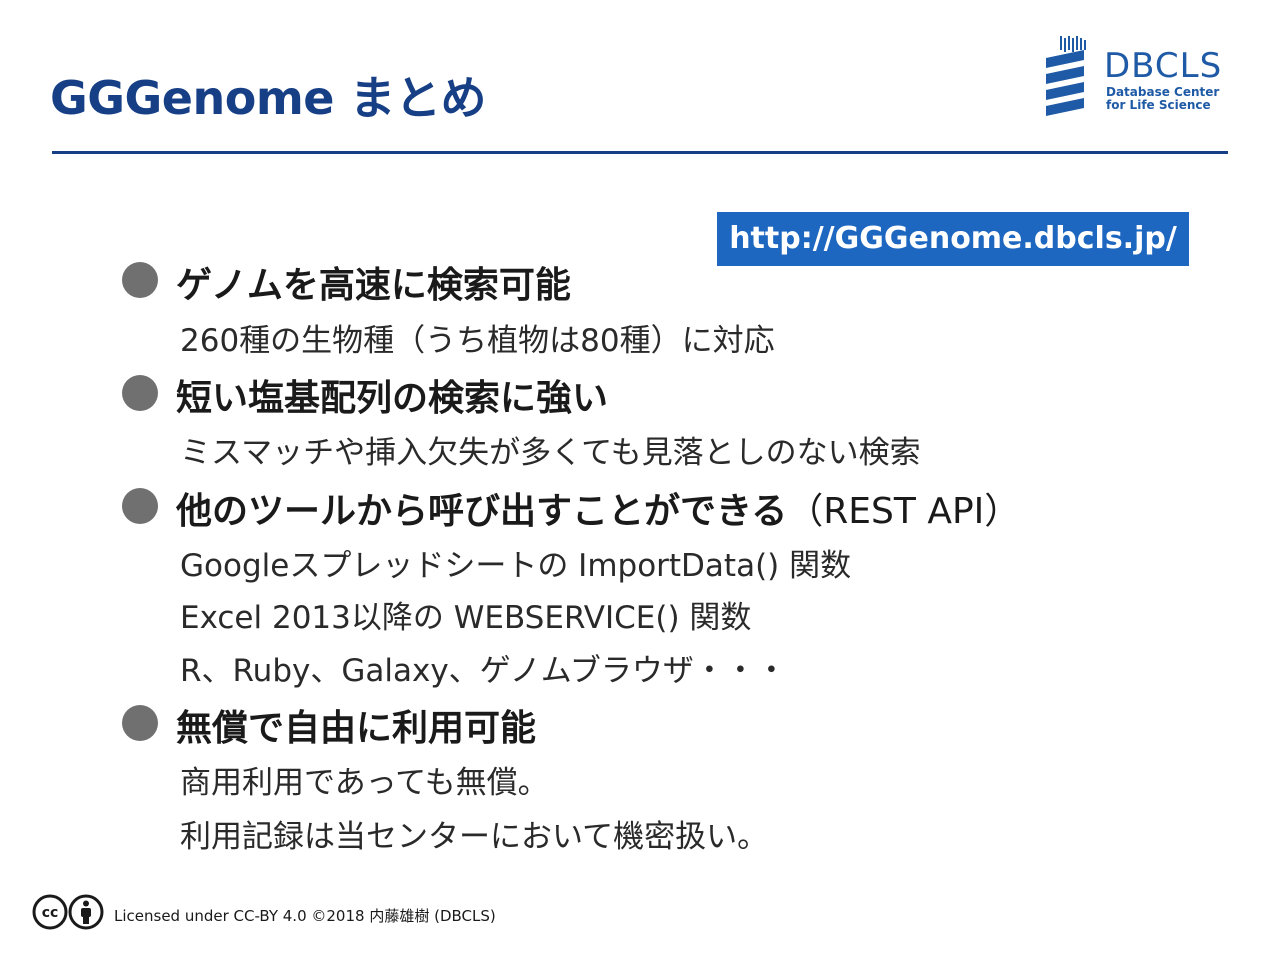 This screenshot has width=1280, height=960. Describe the element at coordinates (268, 98) in the screenshot. I see `slide-title: GGGenome まとめ` at that location.